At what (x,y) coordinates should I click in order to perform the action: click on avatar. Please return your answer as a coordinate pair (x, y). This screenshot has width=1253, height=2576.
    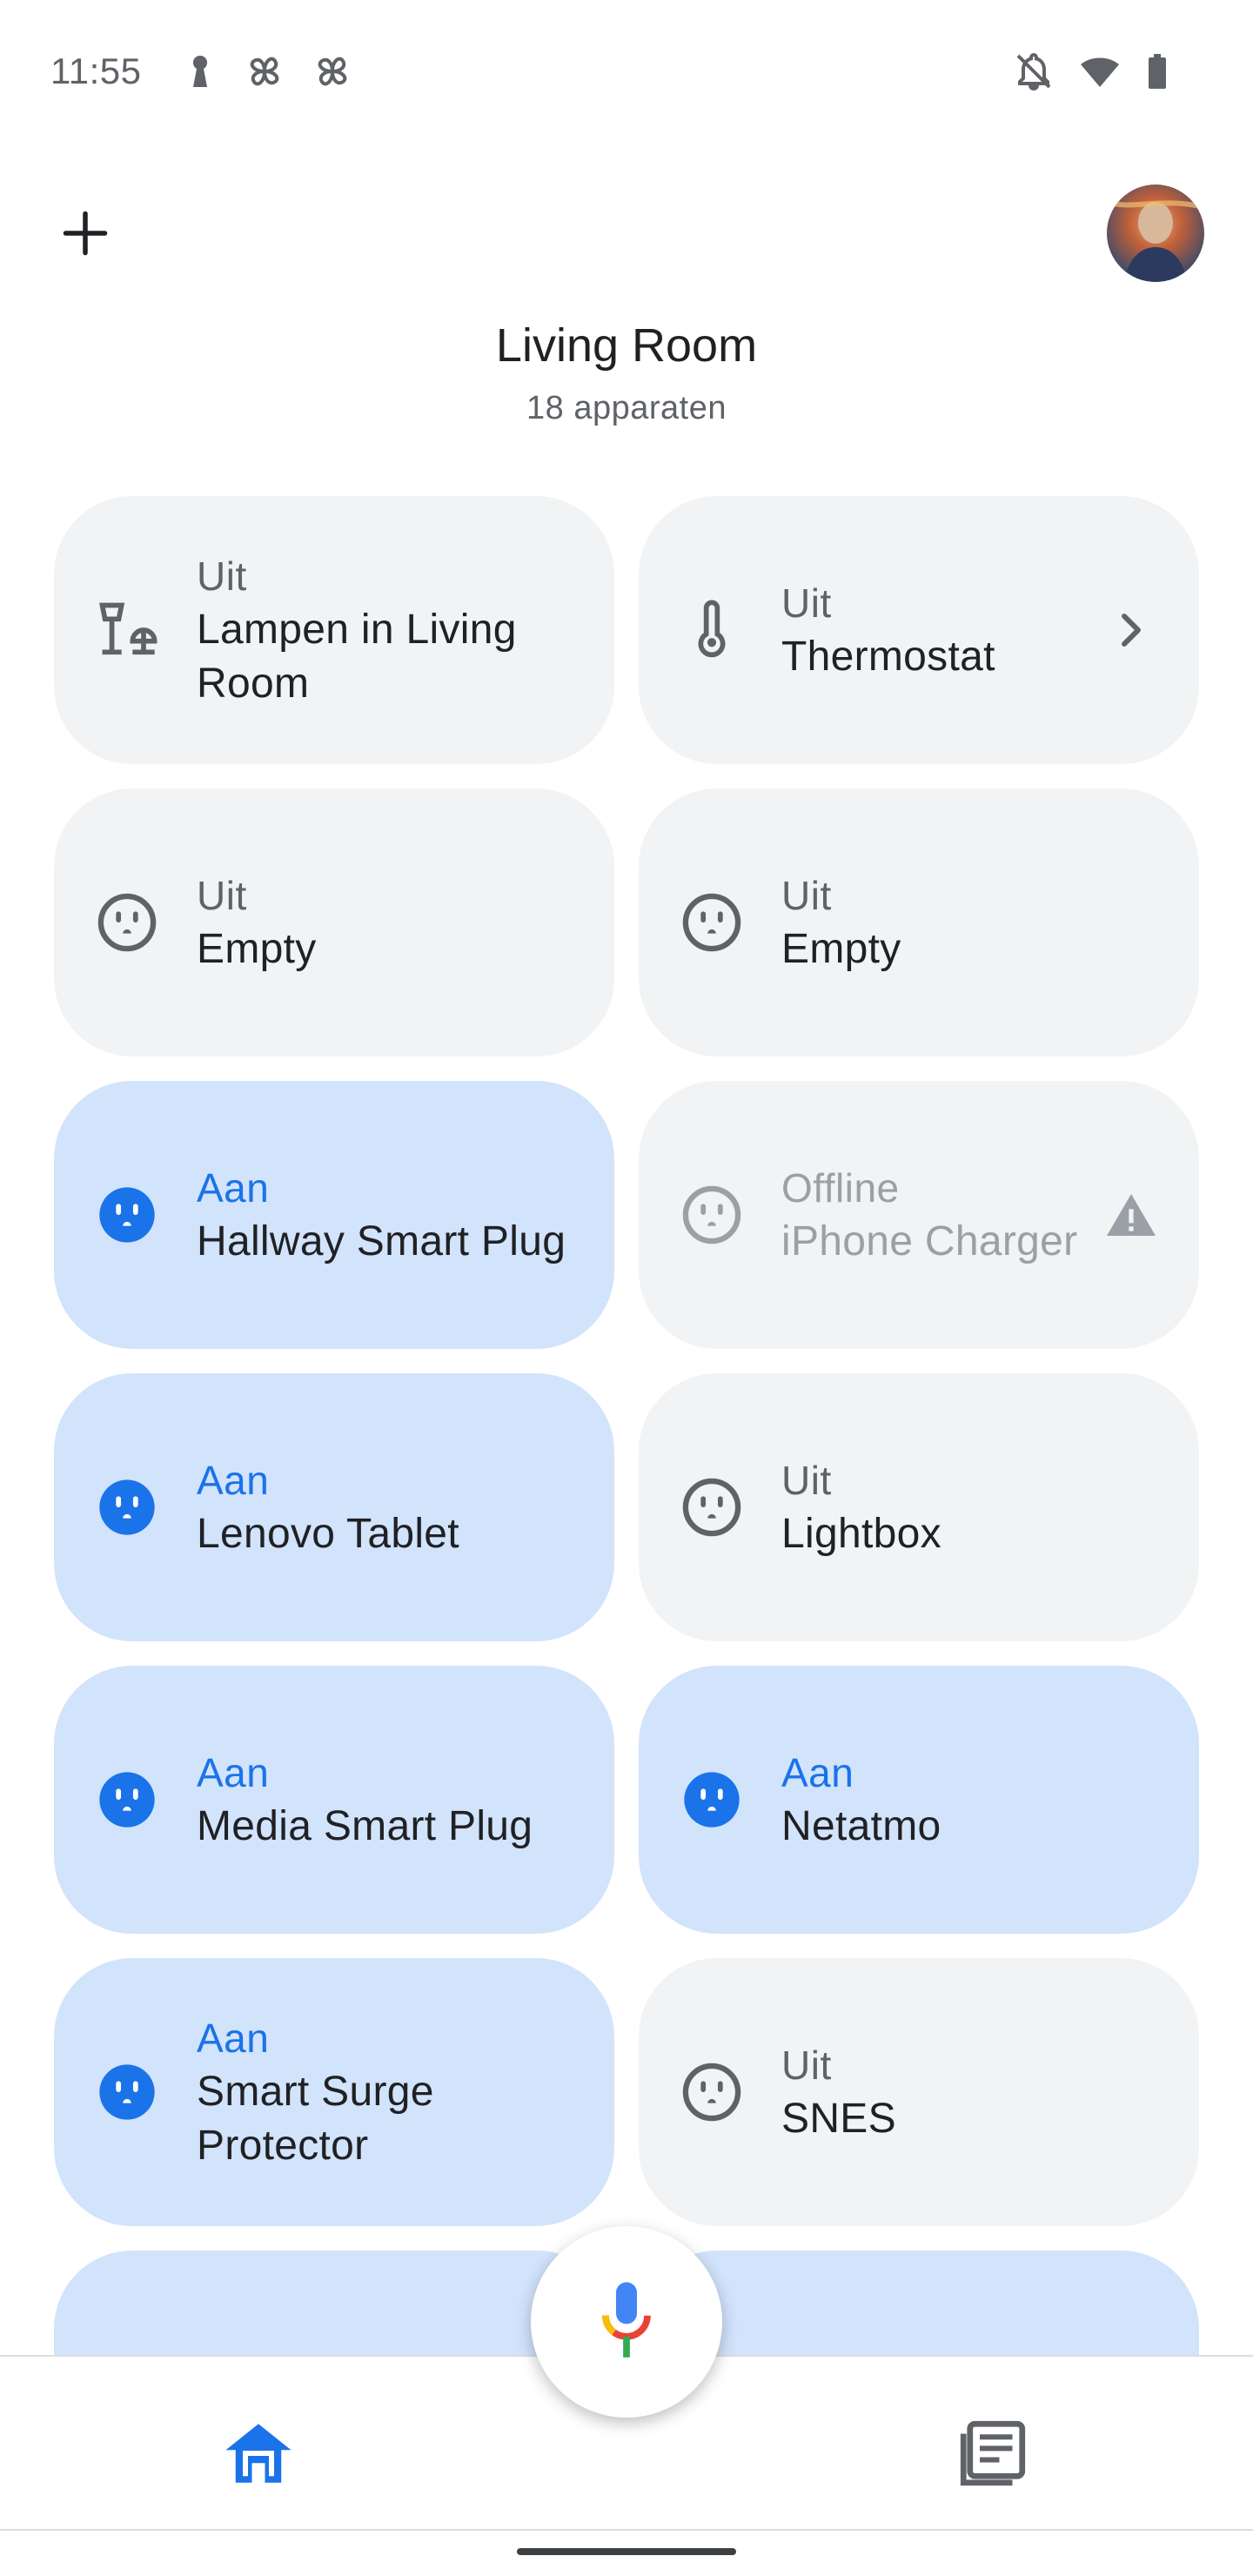
    Looking at the image, I should click on (1155, 233).